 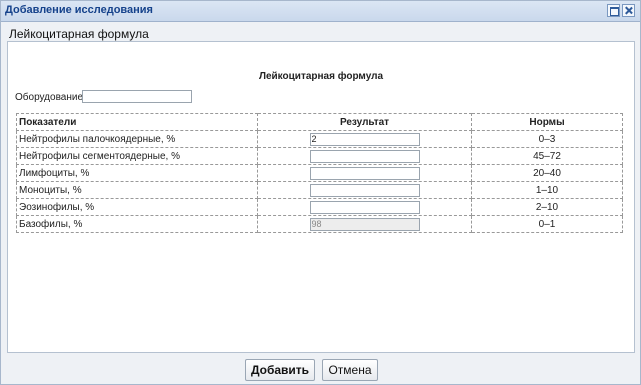 What do you see at coordinates (137, 207) in the screenshot?
I see `indicator-name: Эозинофилы, %` at bounding box center [137, 207].